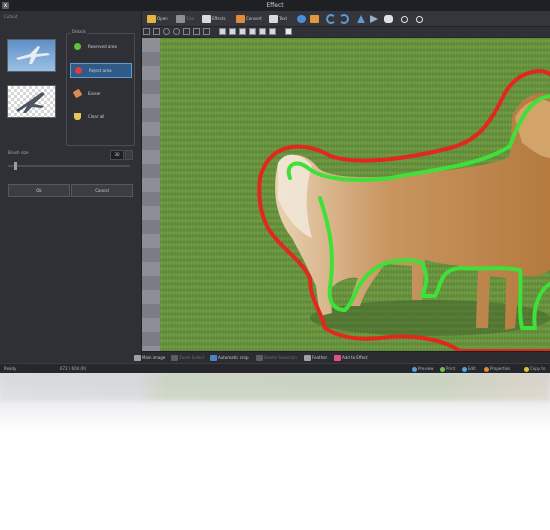 The width and height of the screenshot is (550, 530). Describe the element at coordinates (11, 16) in the screenshot. I see `panel-label: Cutout` at that location.